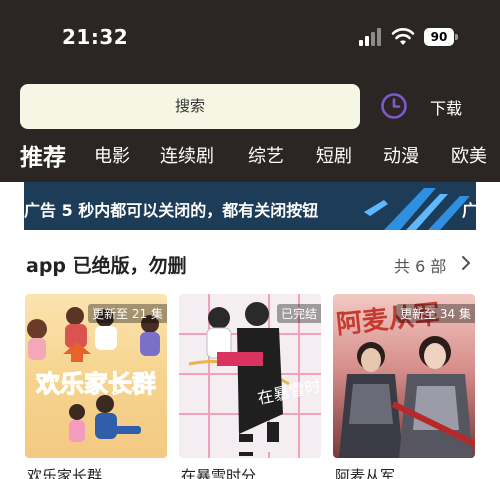 Image resolution: width=500 pixels, height=479 pixels. What do you see at coordinates (365, 473) in the screenshot?
I see `card-title: 阿麦从军` at bounding box center [365, 473].